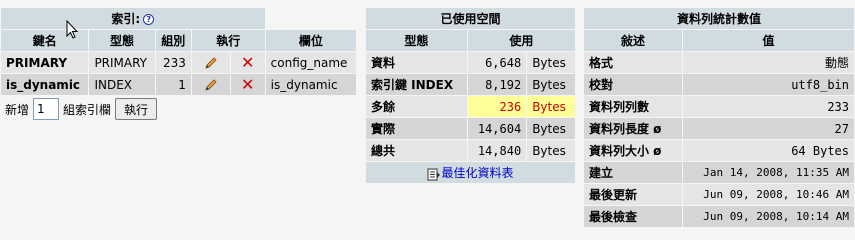 This screenshot has width=855, height=240. I want to click on index-cardinality: 233, so click(173, 62).